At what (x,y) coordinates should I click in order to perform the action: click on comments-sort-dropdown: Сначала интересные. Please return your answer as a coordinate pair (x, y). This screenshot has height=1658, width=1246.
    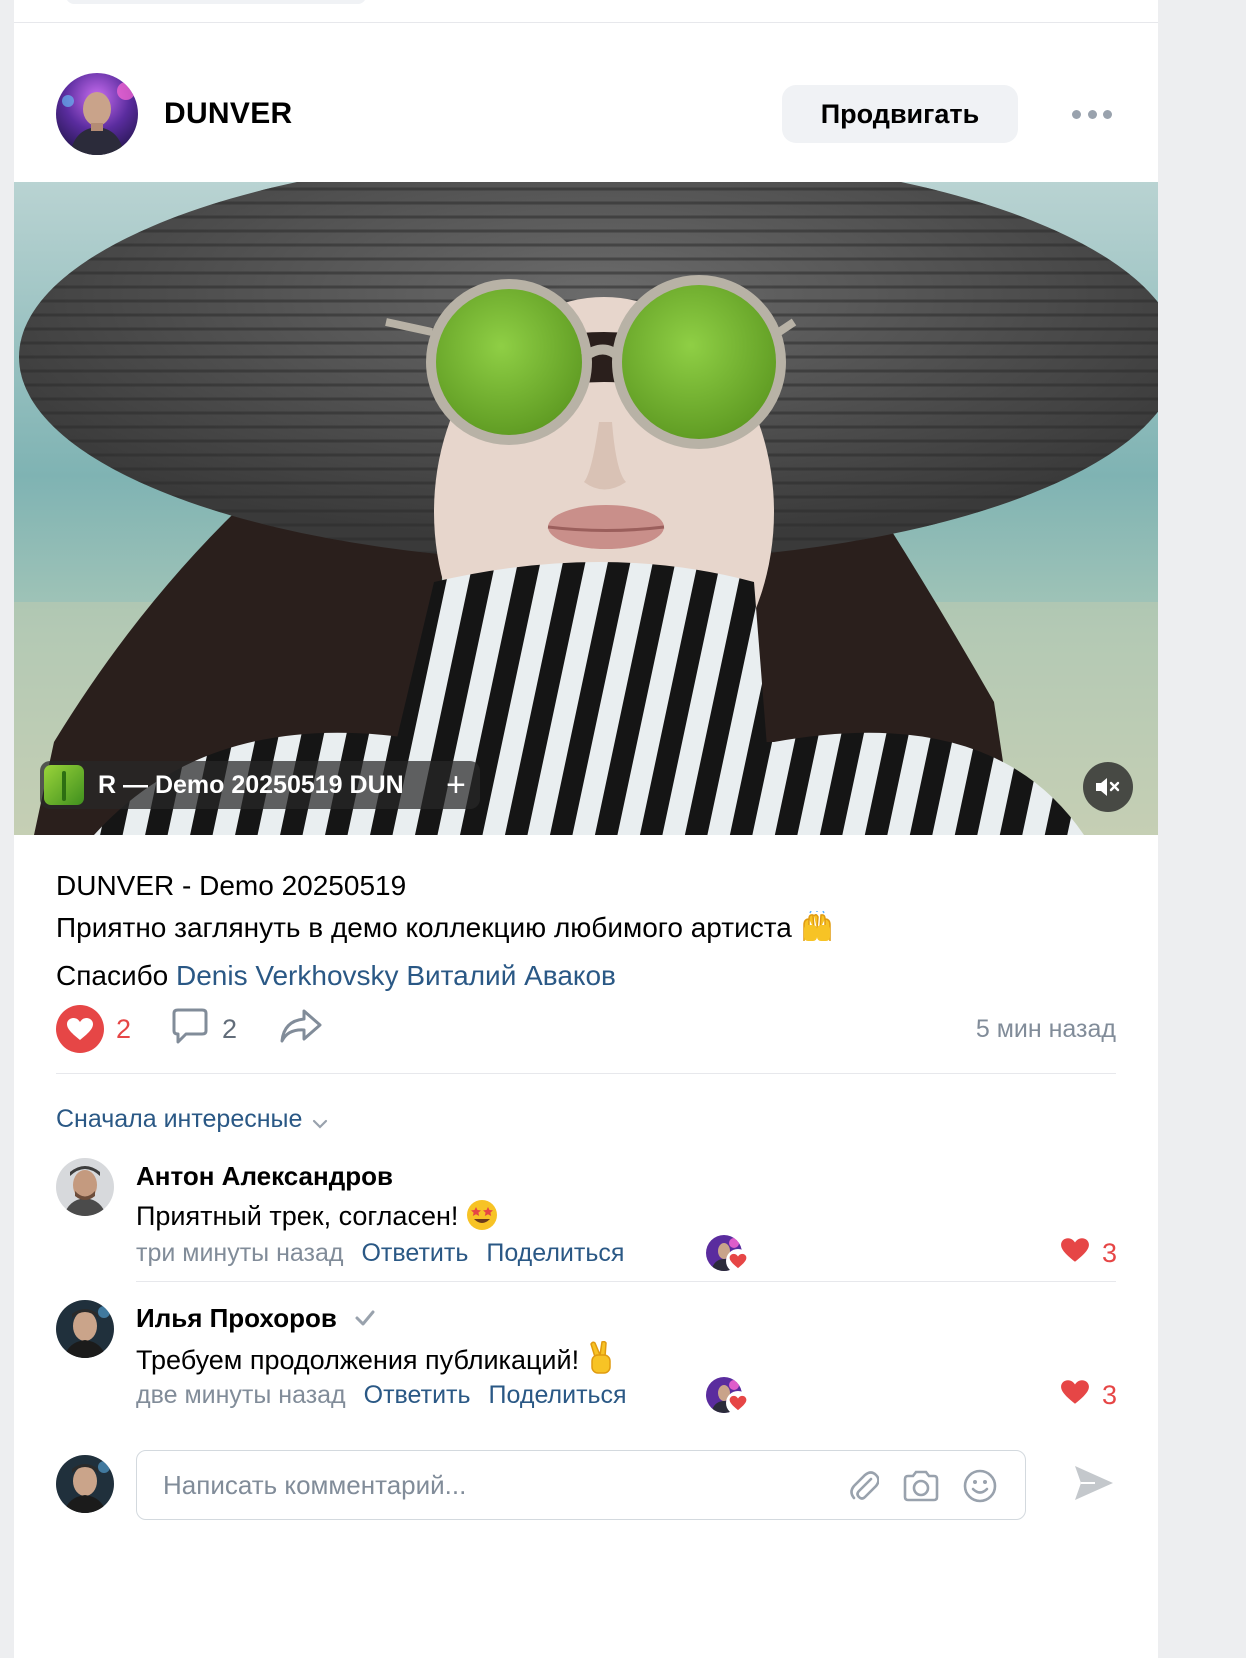
    Looking at the image, I should click on (192, 1119).